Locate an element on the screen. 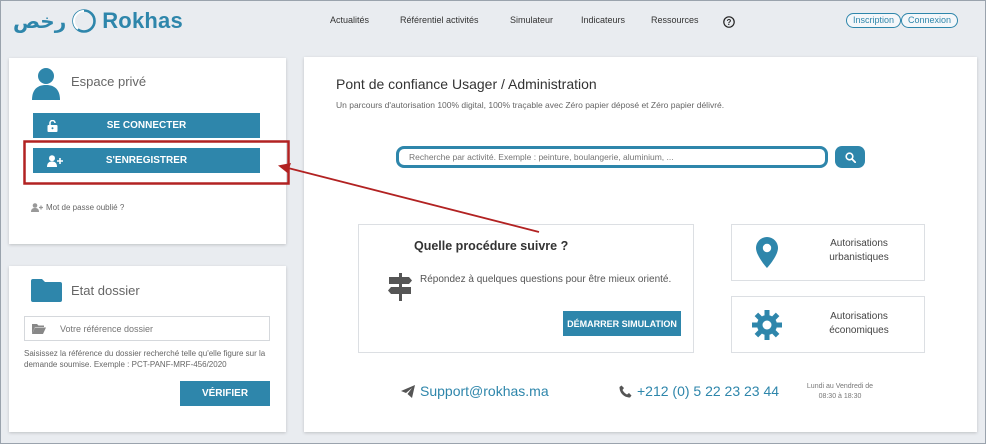  paper-plane-icon is located at coordinates (408, 391).